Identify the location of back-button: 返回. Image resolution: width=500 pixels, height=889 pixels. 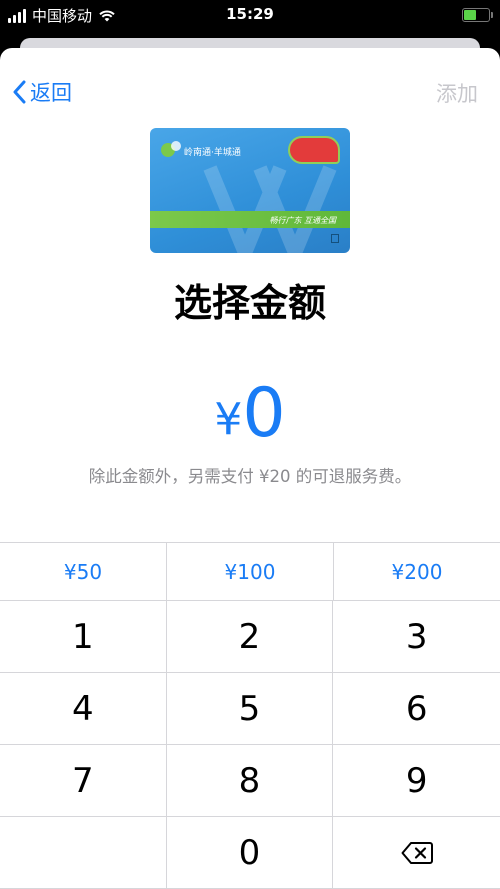
(42, 92).